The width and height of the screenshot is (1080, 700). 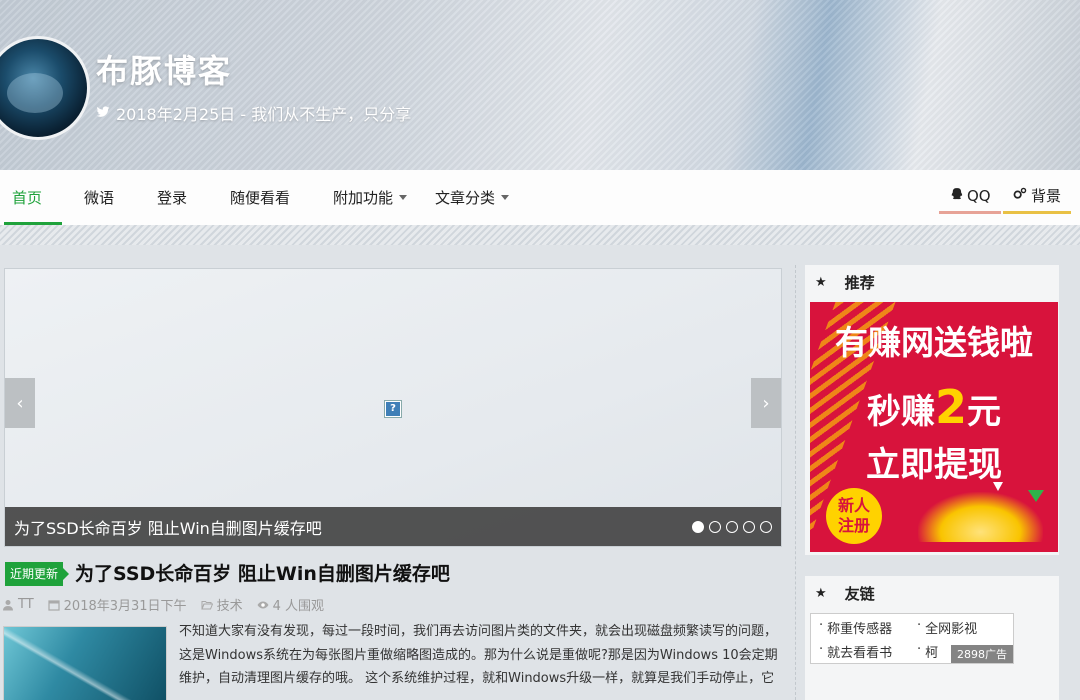 I want to click on ad-headline: 有赚网送钱啦, so click(x=934, y=342).